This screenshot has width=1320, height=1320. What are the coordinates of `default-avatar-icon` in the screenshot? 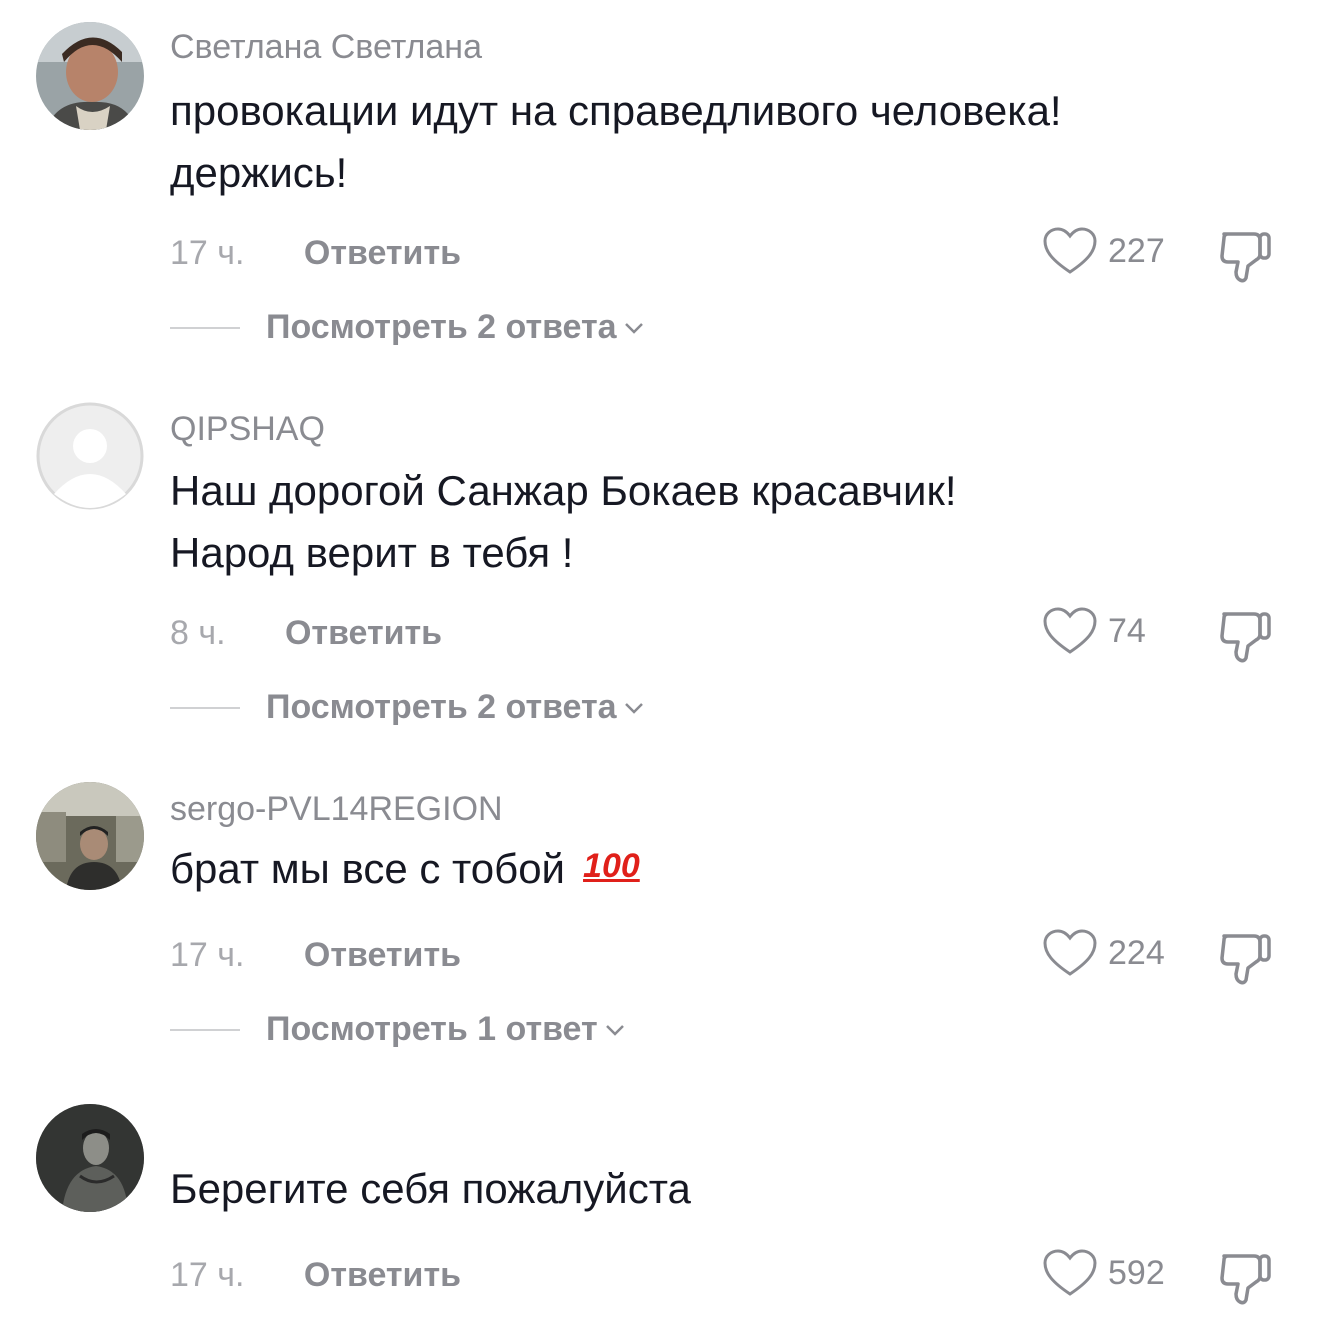 It's located at (90, 456).